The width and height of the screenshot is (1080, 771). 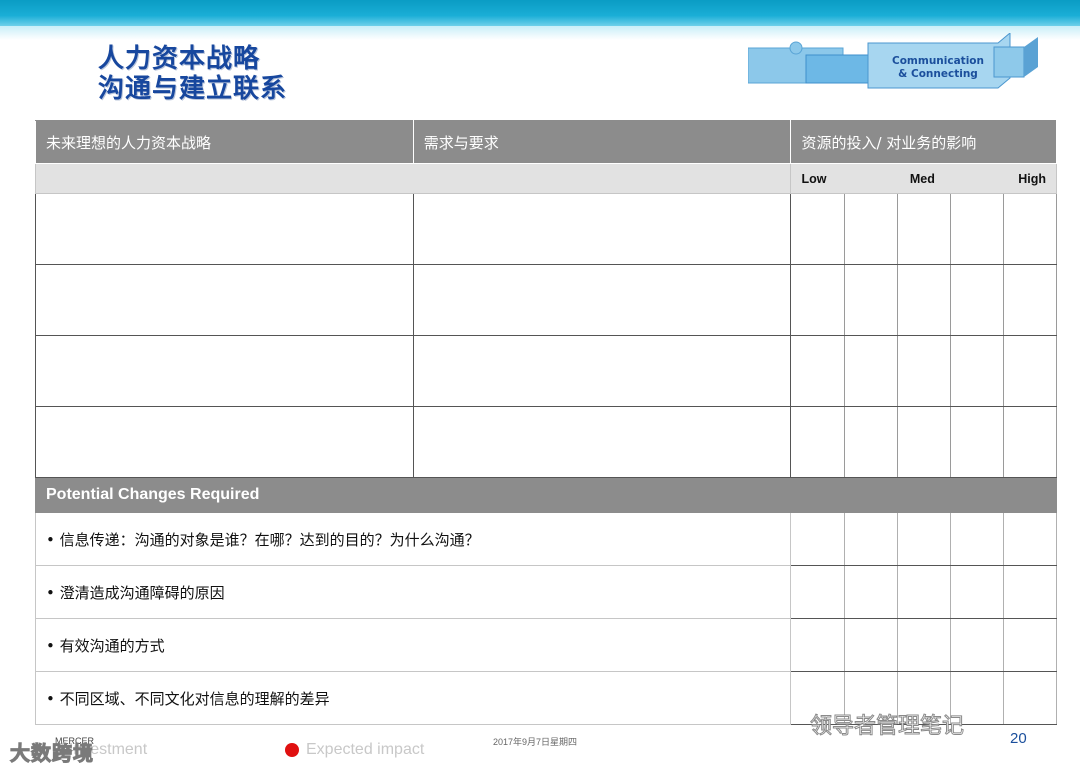 I want to click on header-impact: 资源的投入/ 对业务的影响, so click(x=923, y=142).